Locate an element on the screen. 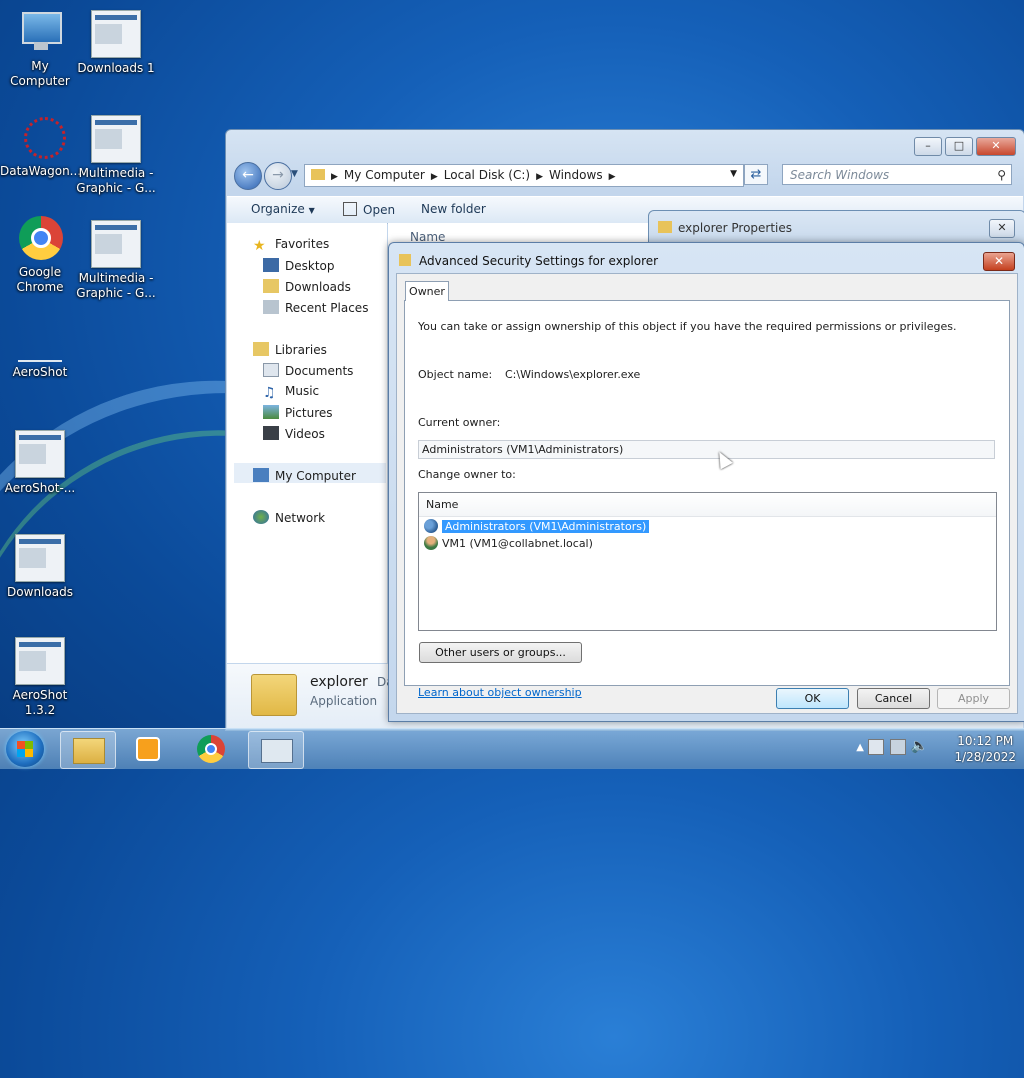  desktop-icon-google-chrome: Google Chrome is located at coordinates (40, 255).